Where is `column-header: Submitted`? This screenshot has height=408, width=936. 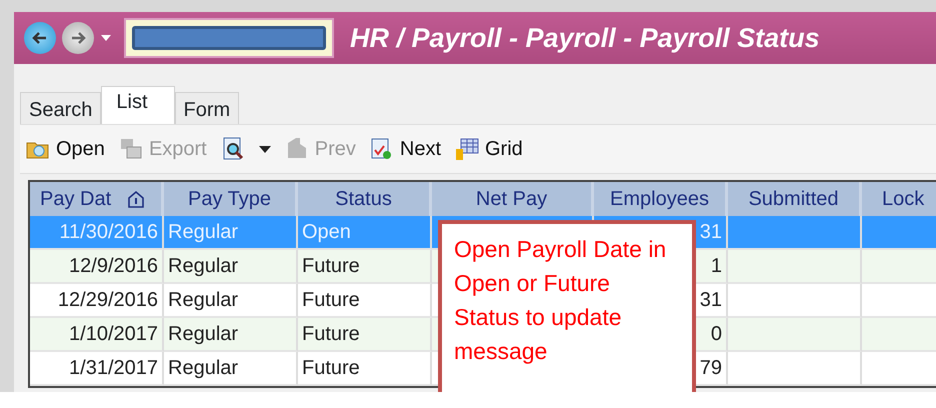
column-header: Submitted is located at coordinates (795, 199).